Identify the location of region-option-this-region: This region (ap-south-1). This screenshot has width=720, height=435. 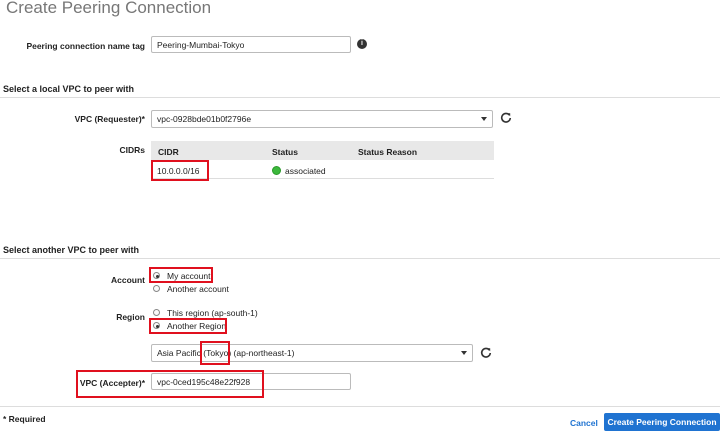
(212, 313).